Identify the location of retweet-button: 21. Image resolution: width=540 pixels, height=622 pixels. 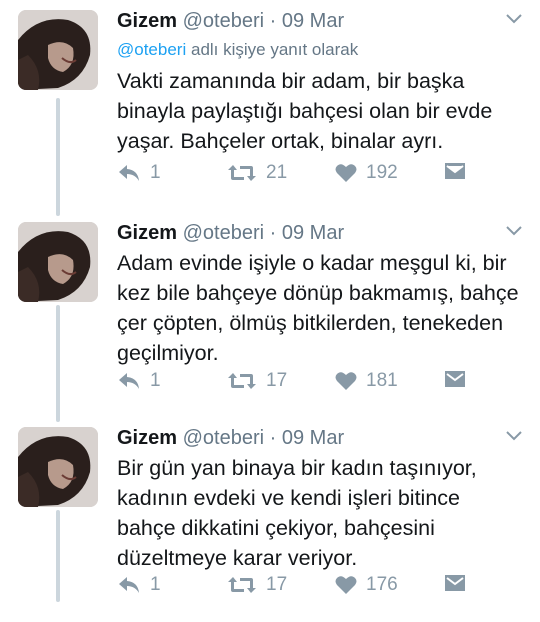
(257, 173).